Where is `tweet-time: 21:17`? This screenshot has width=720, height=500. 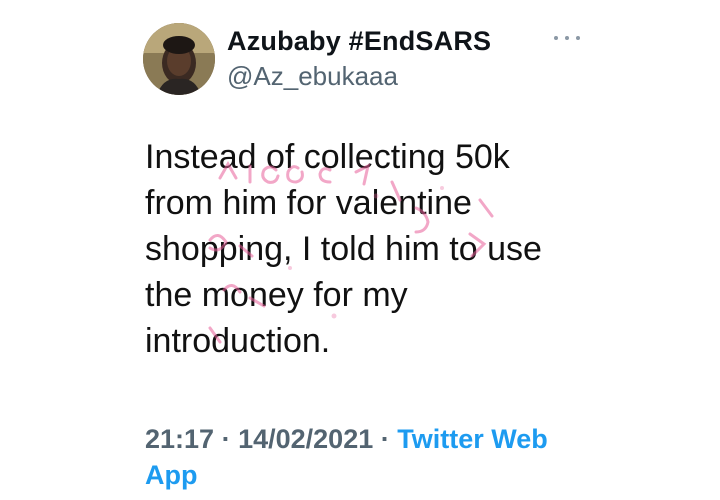 tweet-time: 21:17 is located at coordinates (179, 439).